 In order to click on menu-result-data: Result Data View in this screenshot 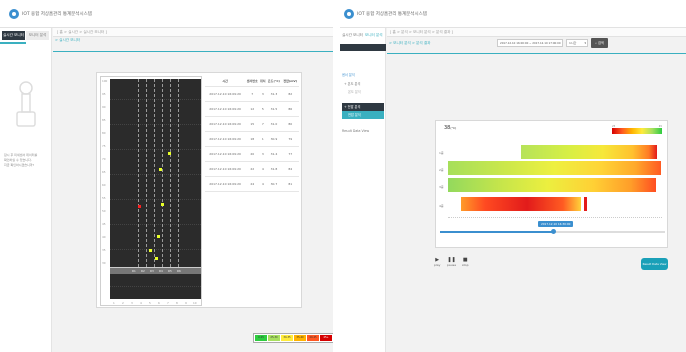, I will do `click(363, 133)`.